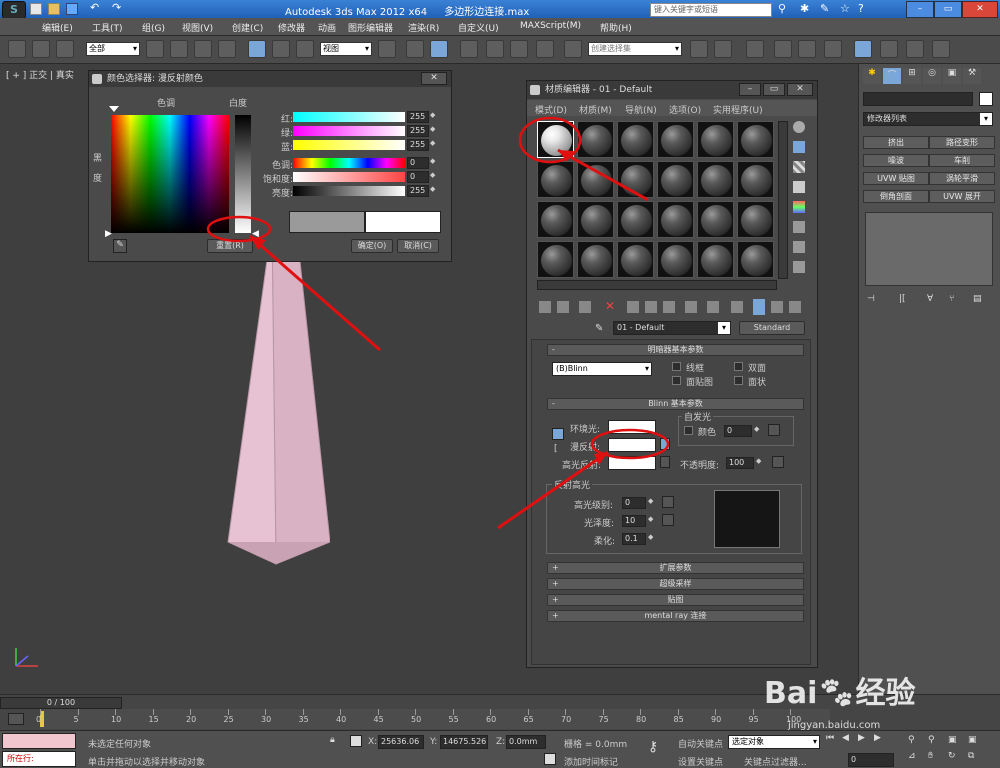 This screenshot has height=768, width=1000. What do you see at coordinates (602, 369) in the screenshot?
I see `shader-type-dropdown: (B)Blinn ▾` at bounding box center [602, 369].